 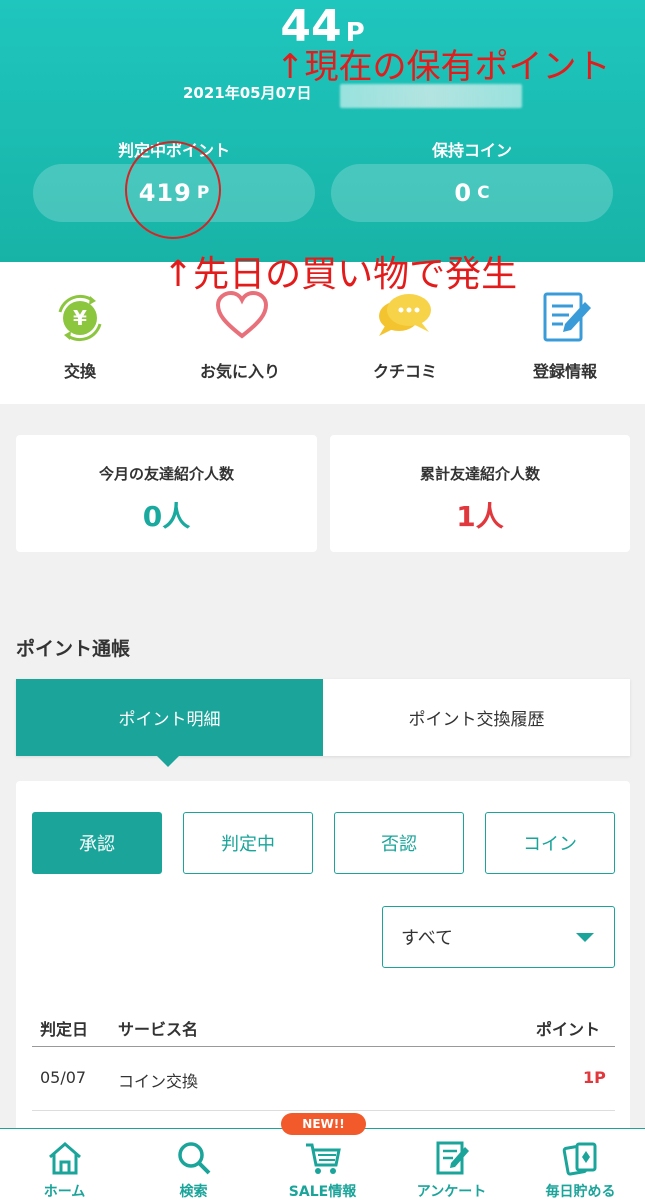 What do you see at coordinates (158, 1029) in the screenshot?
I see `column-header-service: サービス名` at bounding box center [158, 1029].